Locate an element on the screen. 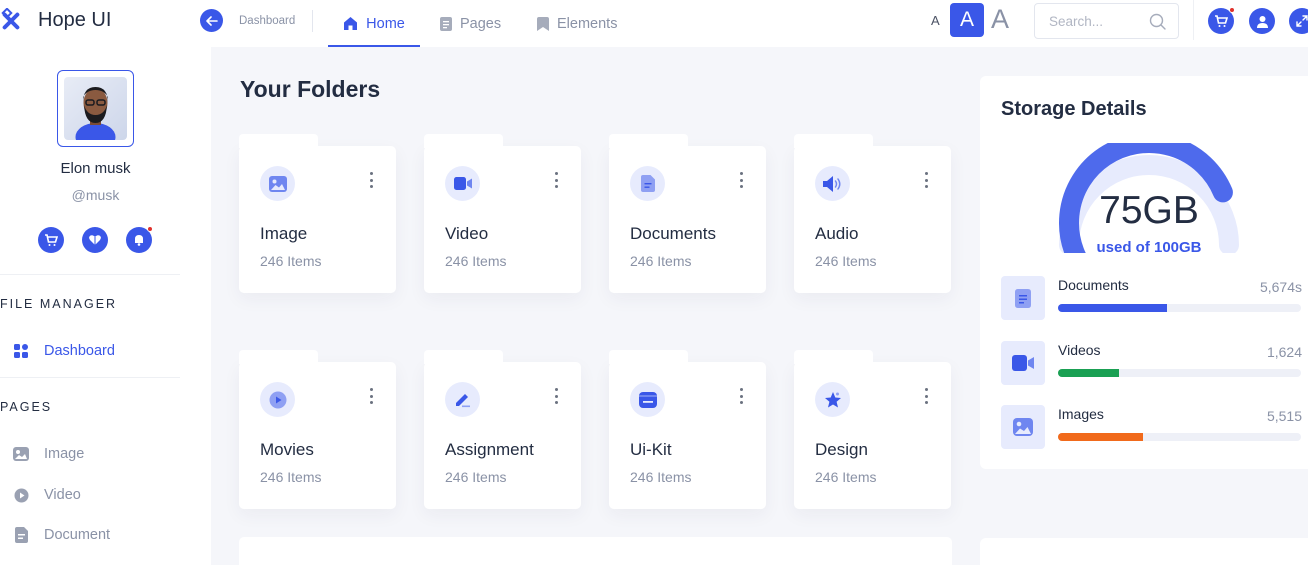 This screenshot has height=565, width=1308. heart-icon is located at coordinates (95, 240).